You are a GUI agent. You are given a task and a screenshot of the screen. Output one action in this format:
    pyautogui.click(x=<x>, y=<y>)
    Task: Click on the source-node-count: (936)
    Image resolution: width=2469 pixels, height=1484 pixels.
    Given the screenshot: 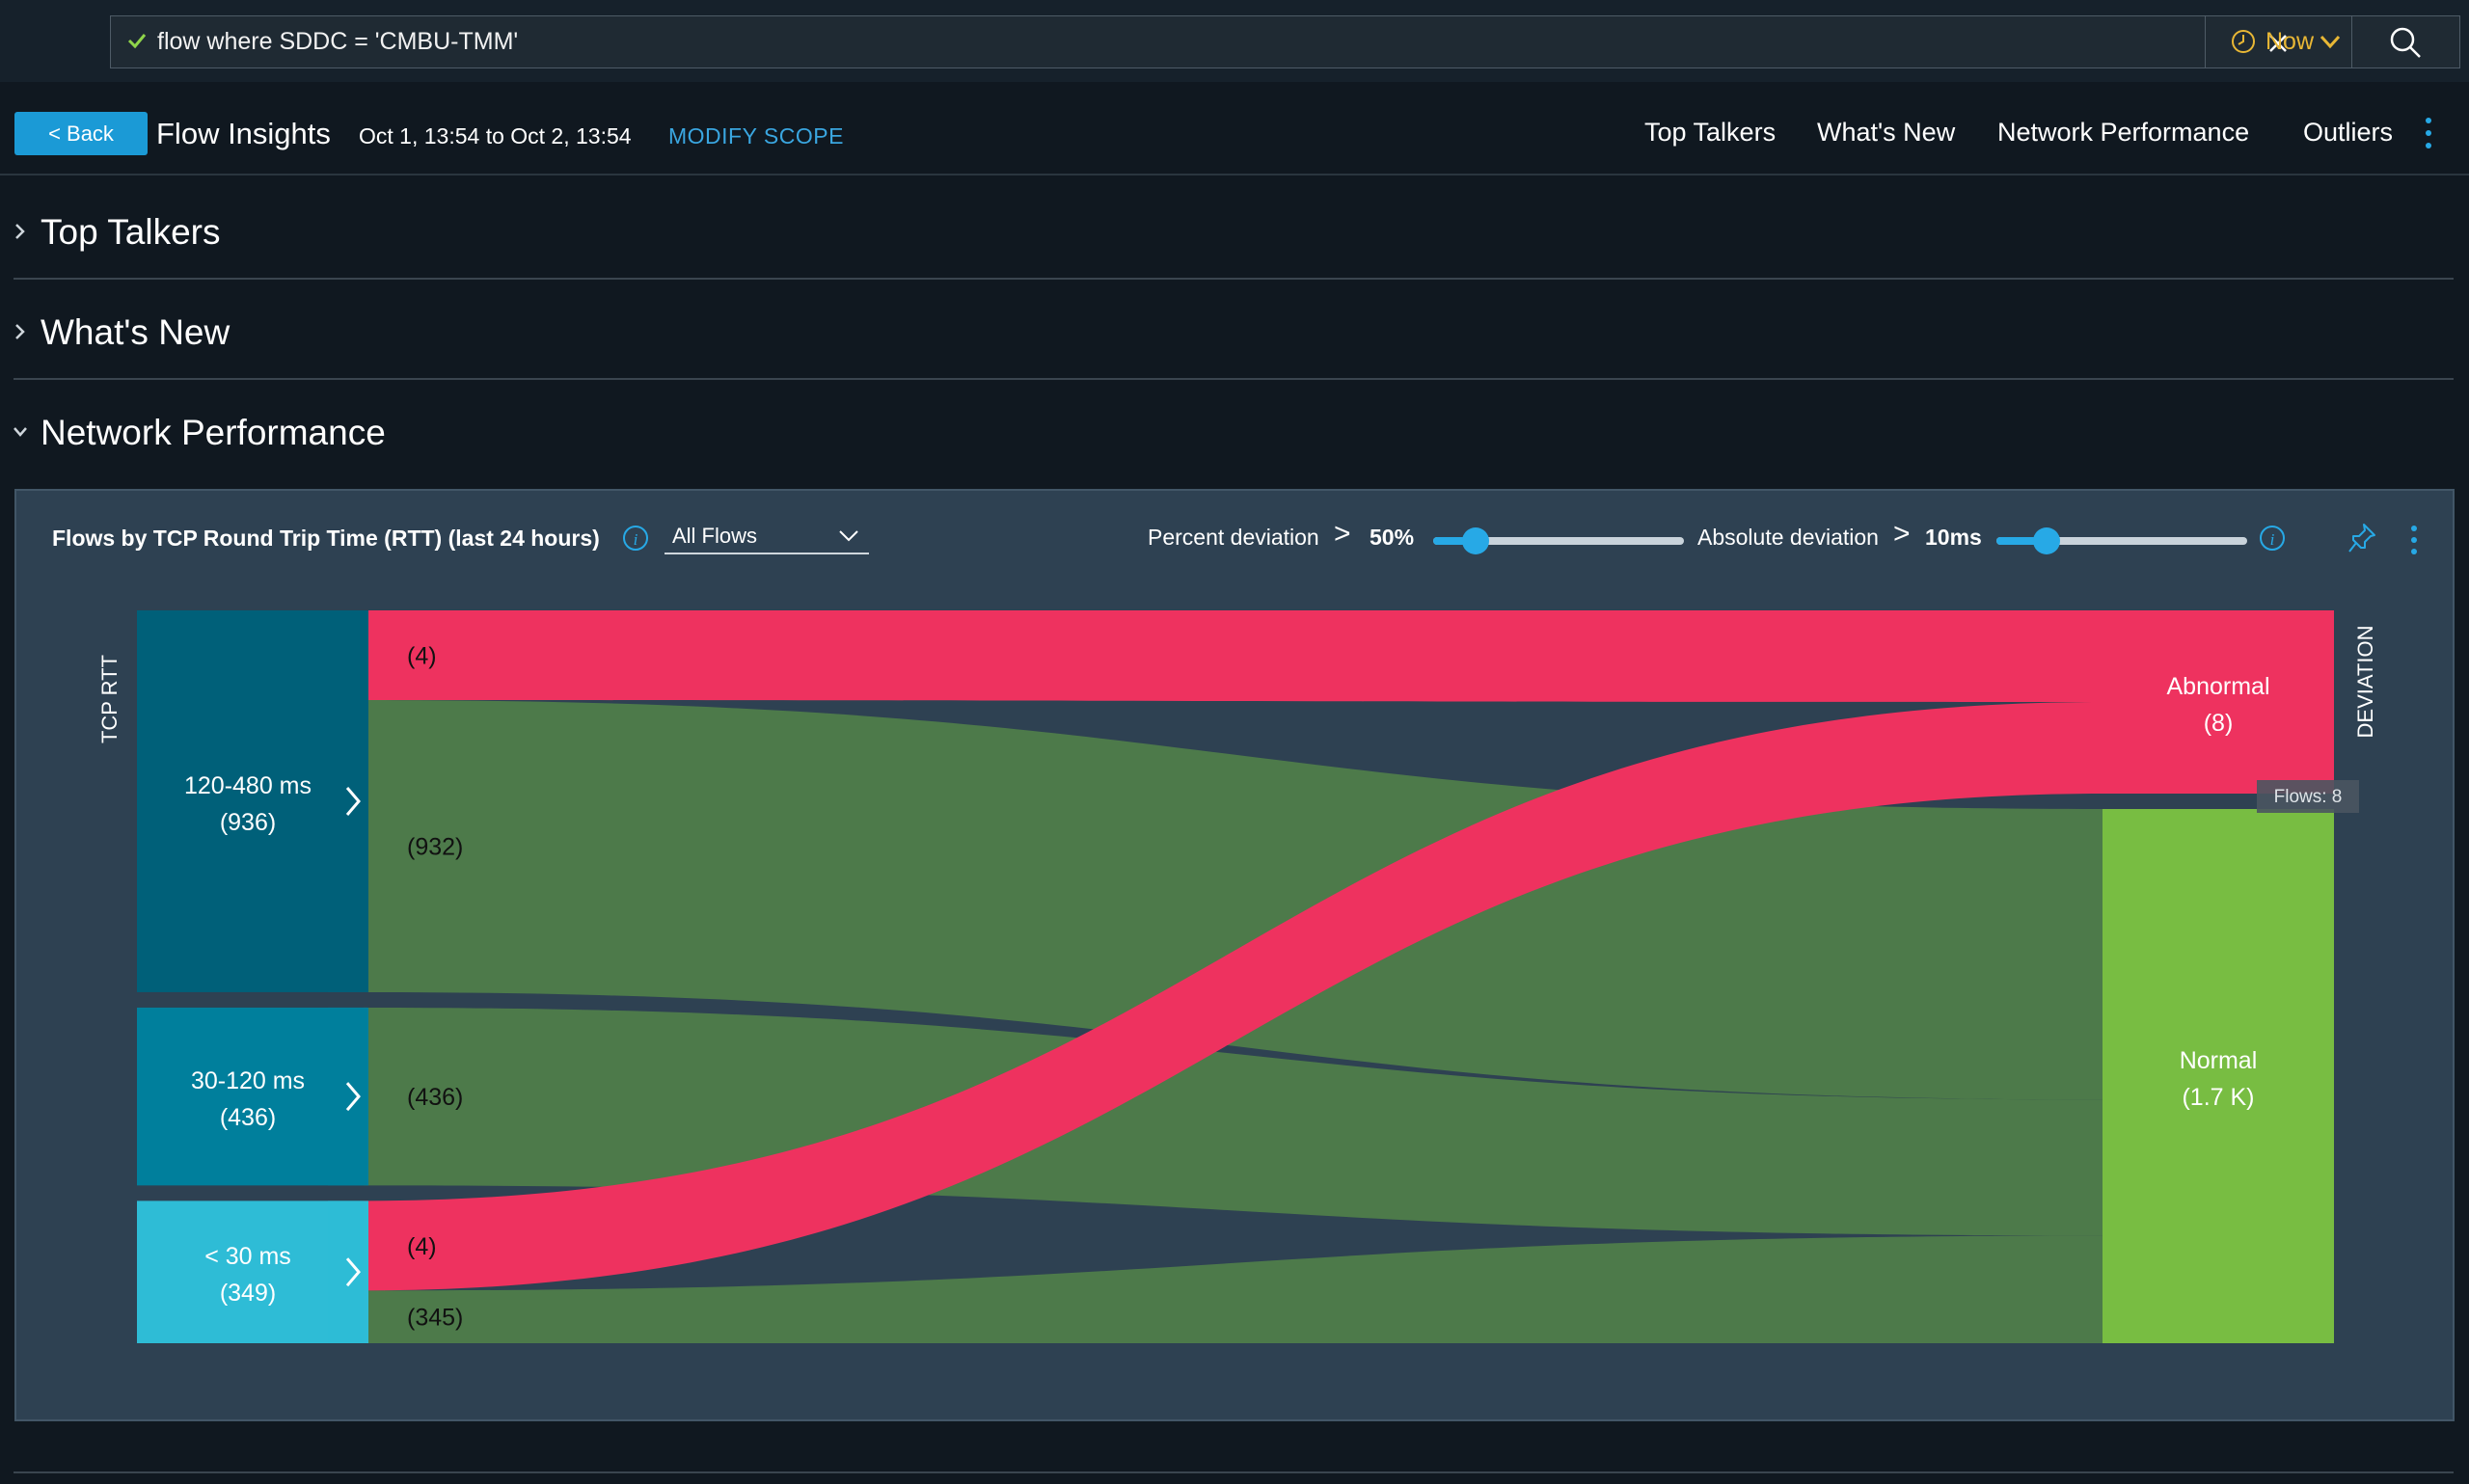 What is the action you would take?
    pyautogui.click(x=248, y=822)
    